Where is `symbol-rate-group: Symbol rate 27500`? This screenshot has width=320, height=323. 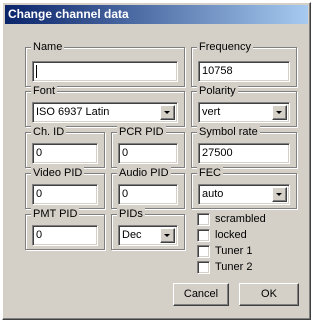 symbol-rate-group: Symbol rate 27500 is located at coordinates (244, 146).